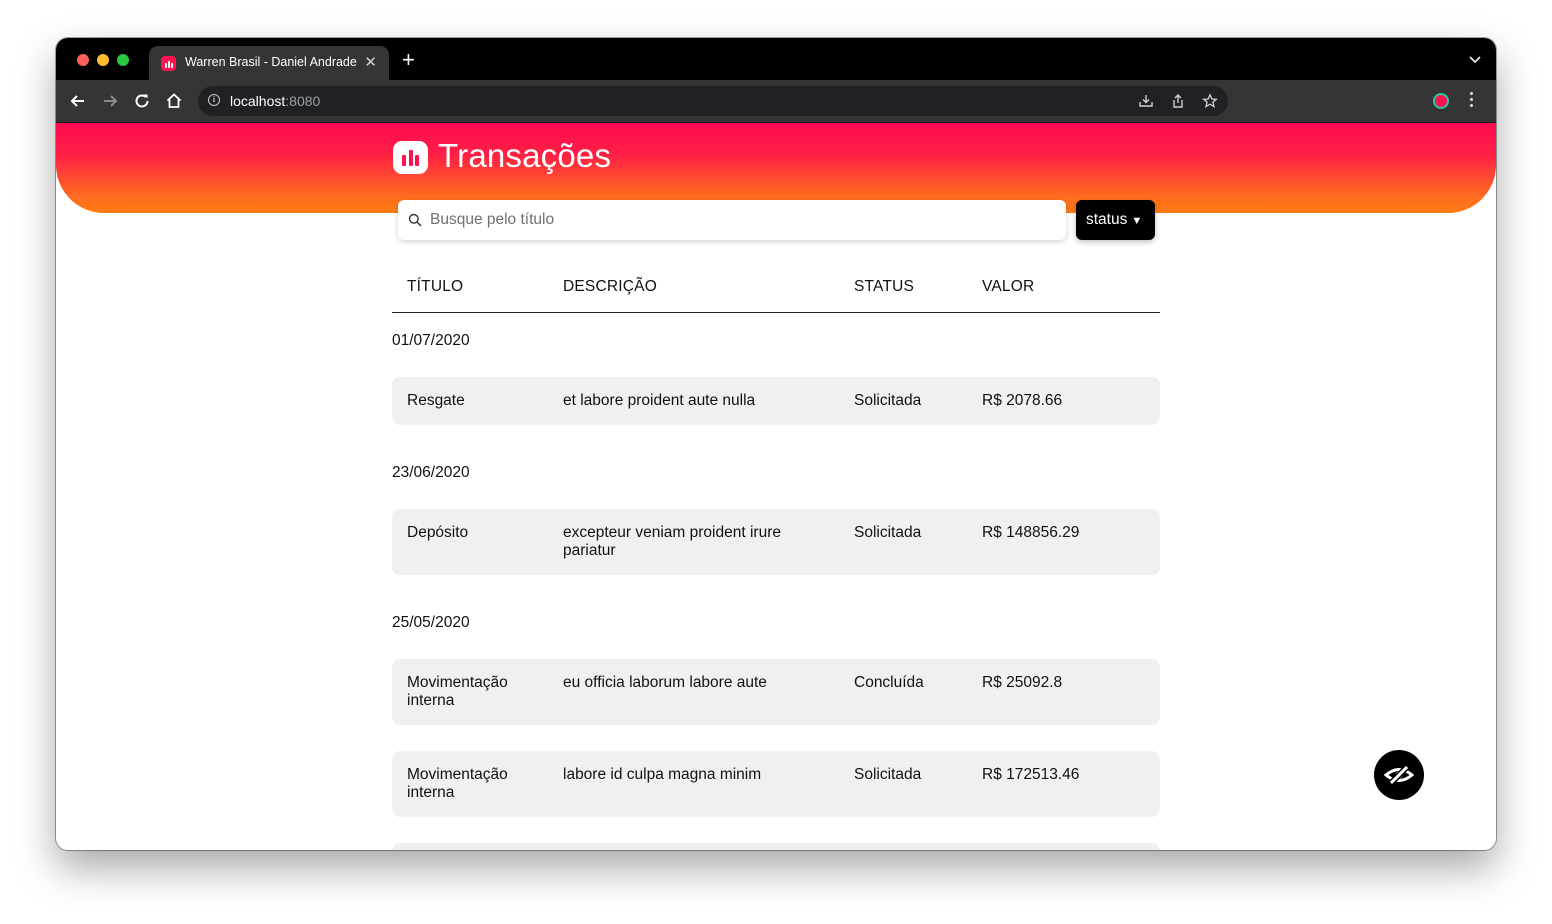 This screenshot has width=1552, height=924. Describe the element at coordinates (1441, 101) in the screenshot. I see `profile-avatar-icon` at that location.